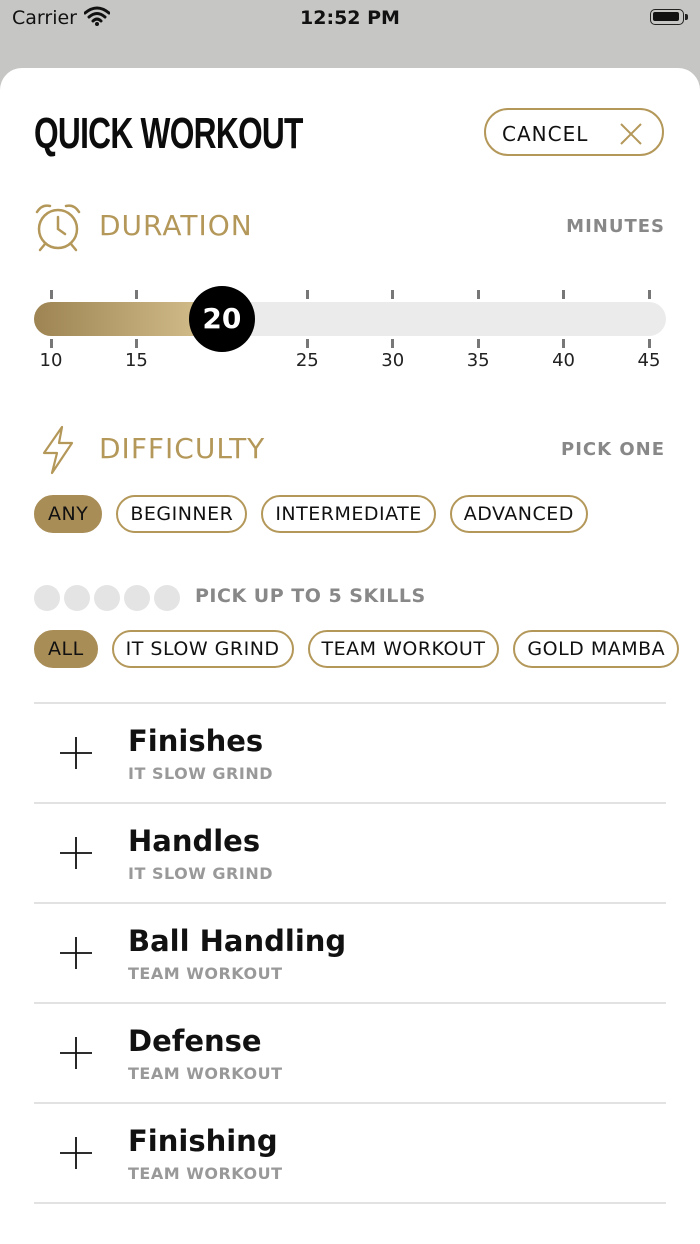 The width and height of the screenshot is (700, 1244). What do you see at coordinates (237, 941) in the screenshot?
I see `item-title: Ball Handling` at bounding box center [237, 941].